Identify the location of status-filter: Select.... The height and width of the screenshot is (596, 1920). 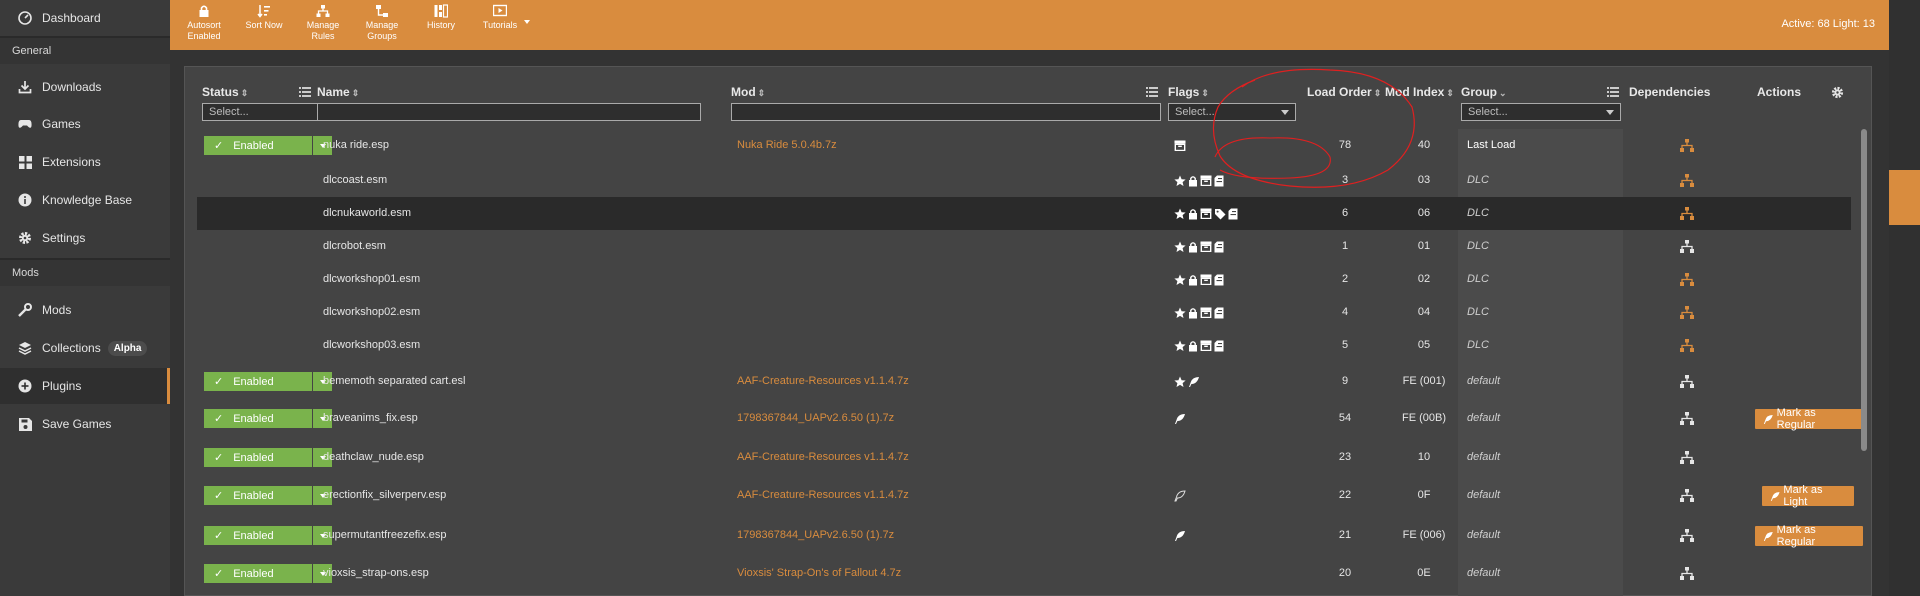
(267, 112).